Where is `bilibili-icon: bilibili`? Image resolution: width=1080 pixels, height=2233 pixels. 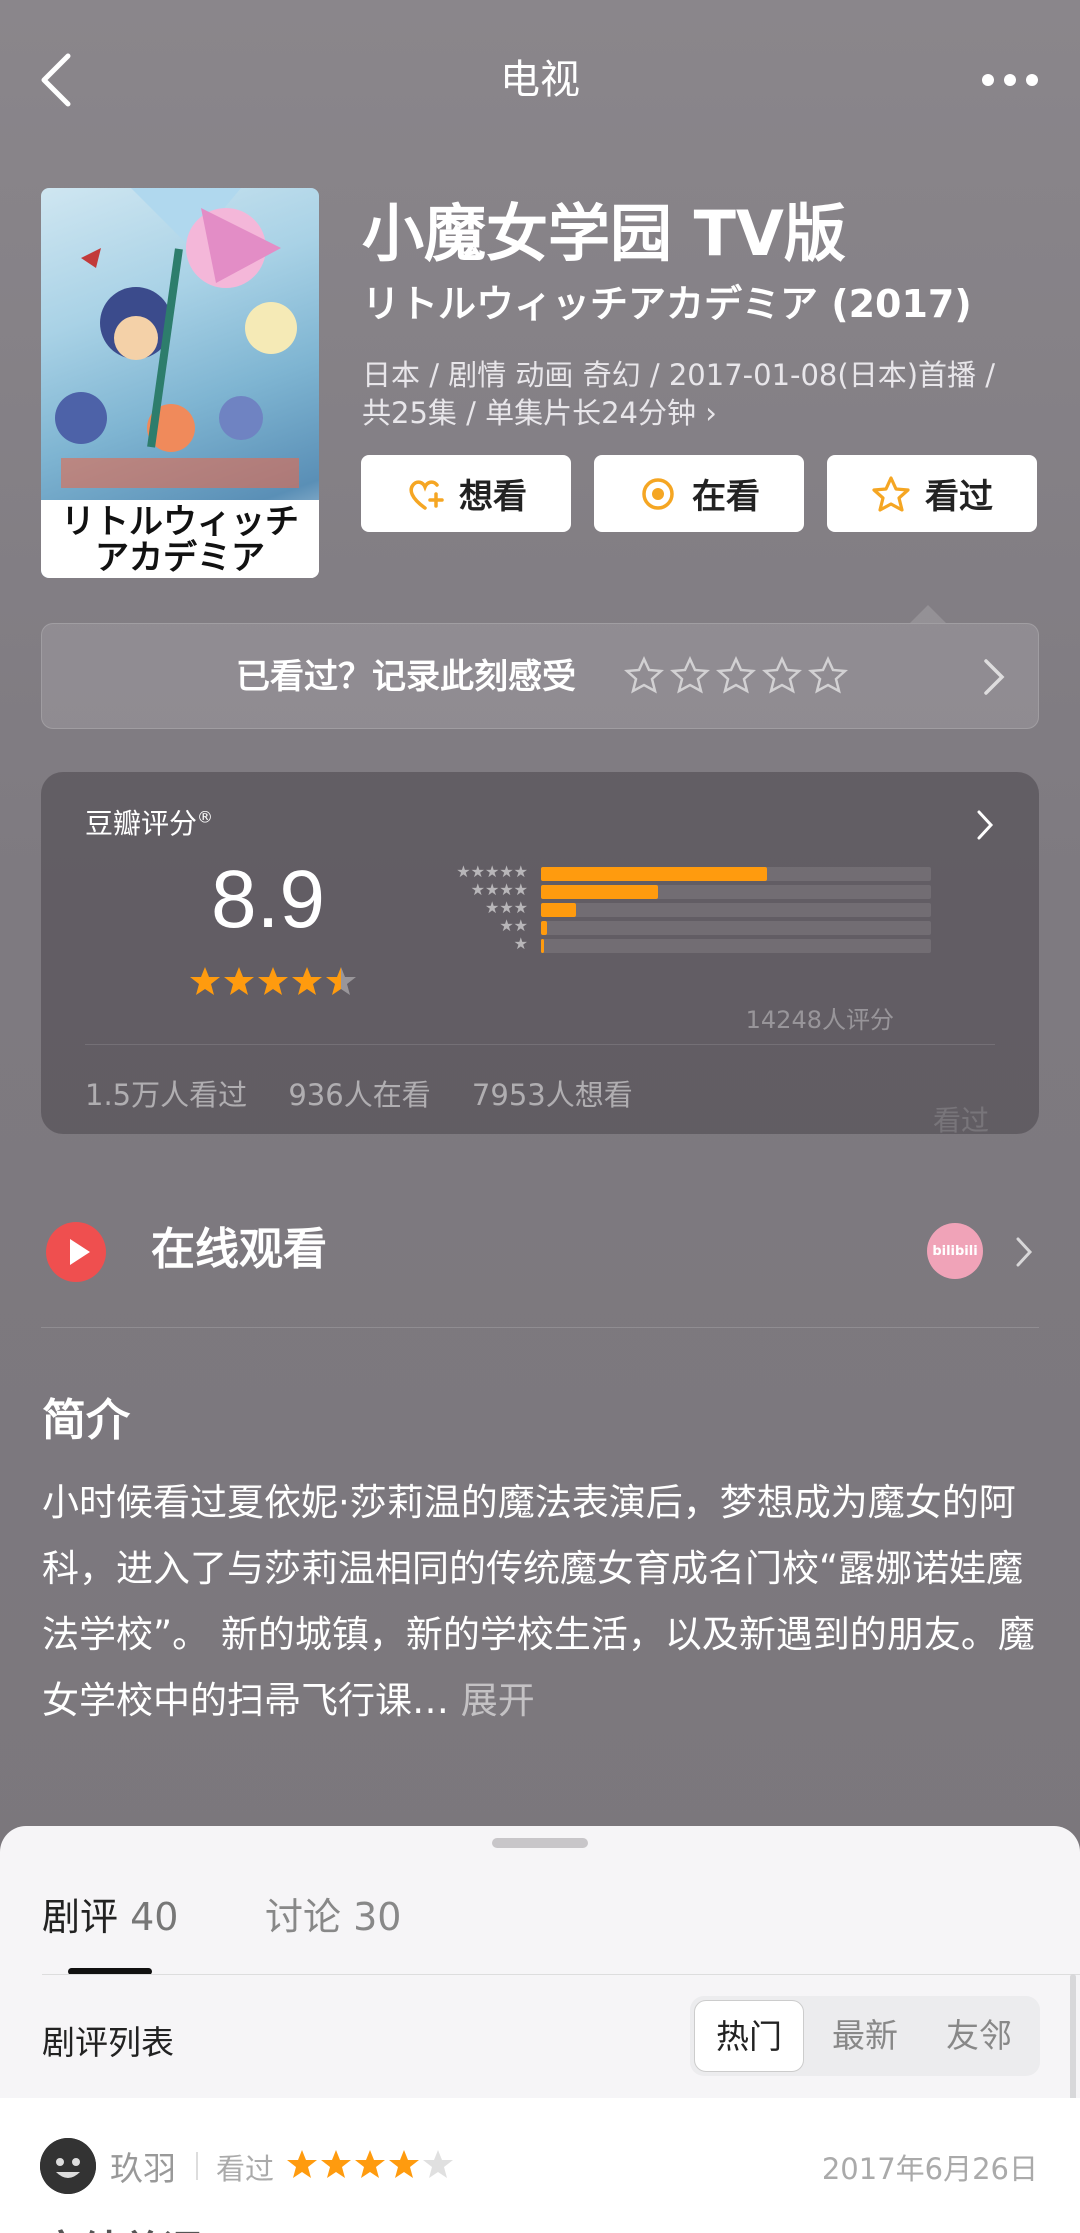
bilibili-icon: bilibili is located at coordinates (955, 1251).